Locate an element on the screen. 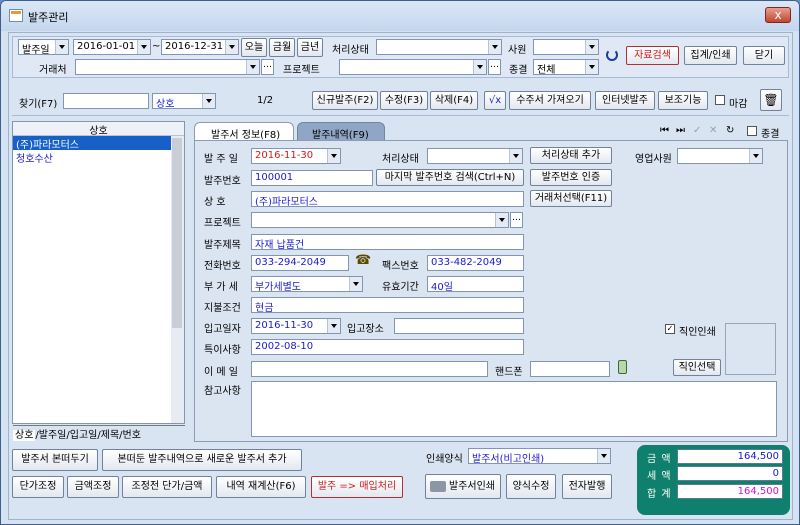 This screenshot has height=525, width=800. nav-last-icon: ⏭ is located at coordinates (680, 130).